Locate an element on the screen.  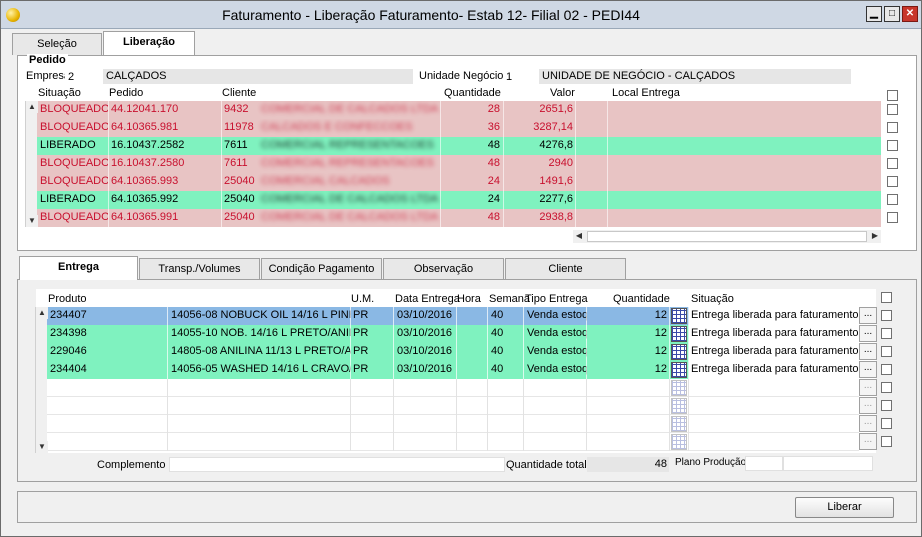
col-quantidade: Quantidade is located at coordinates (472, 93).